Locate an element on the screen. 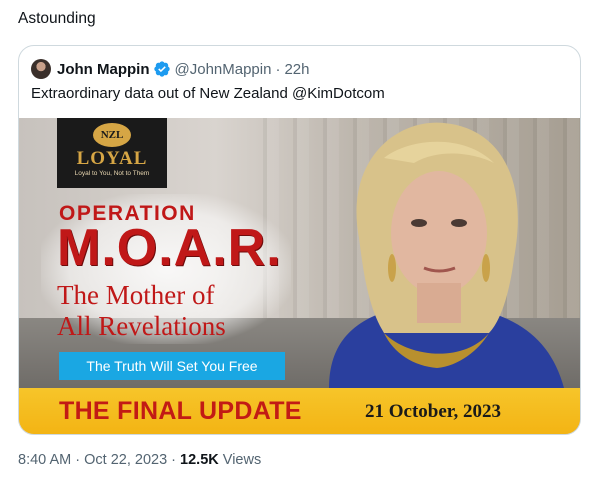 The image size is (610, 478). quoted-tweet-header: John Mappin @JohnMappin · 22h is located at coordinates (170, 69).